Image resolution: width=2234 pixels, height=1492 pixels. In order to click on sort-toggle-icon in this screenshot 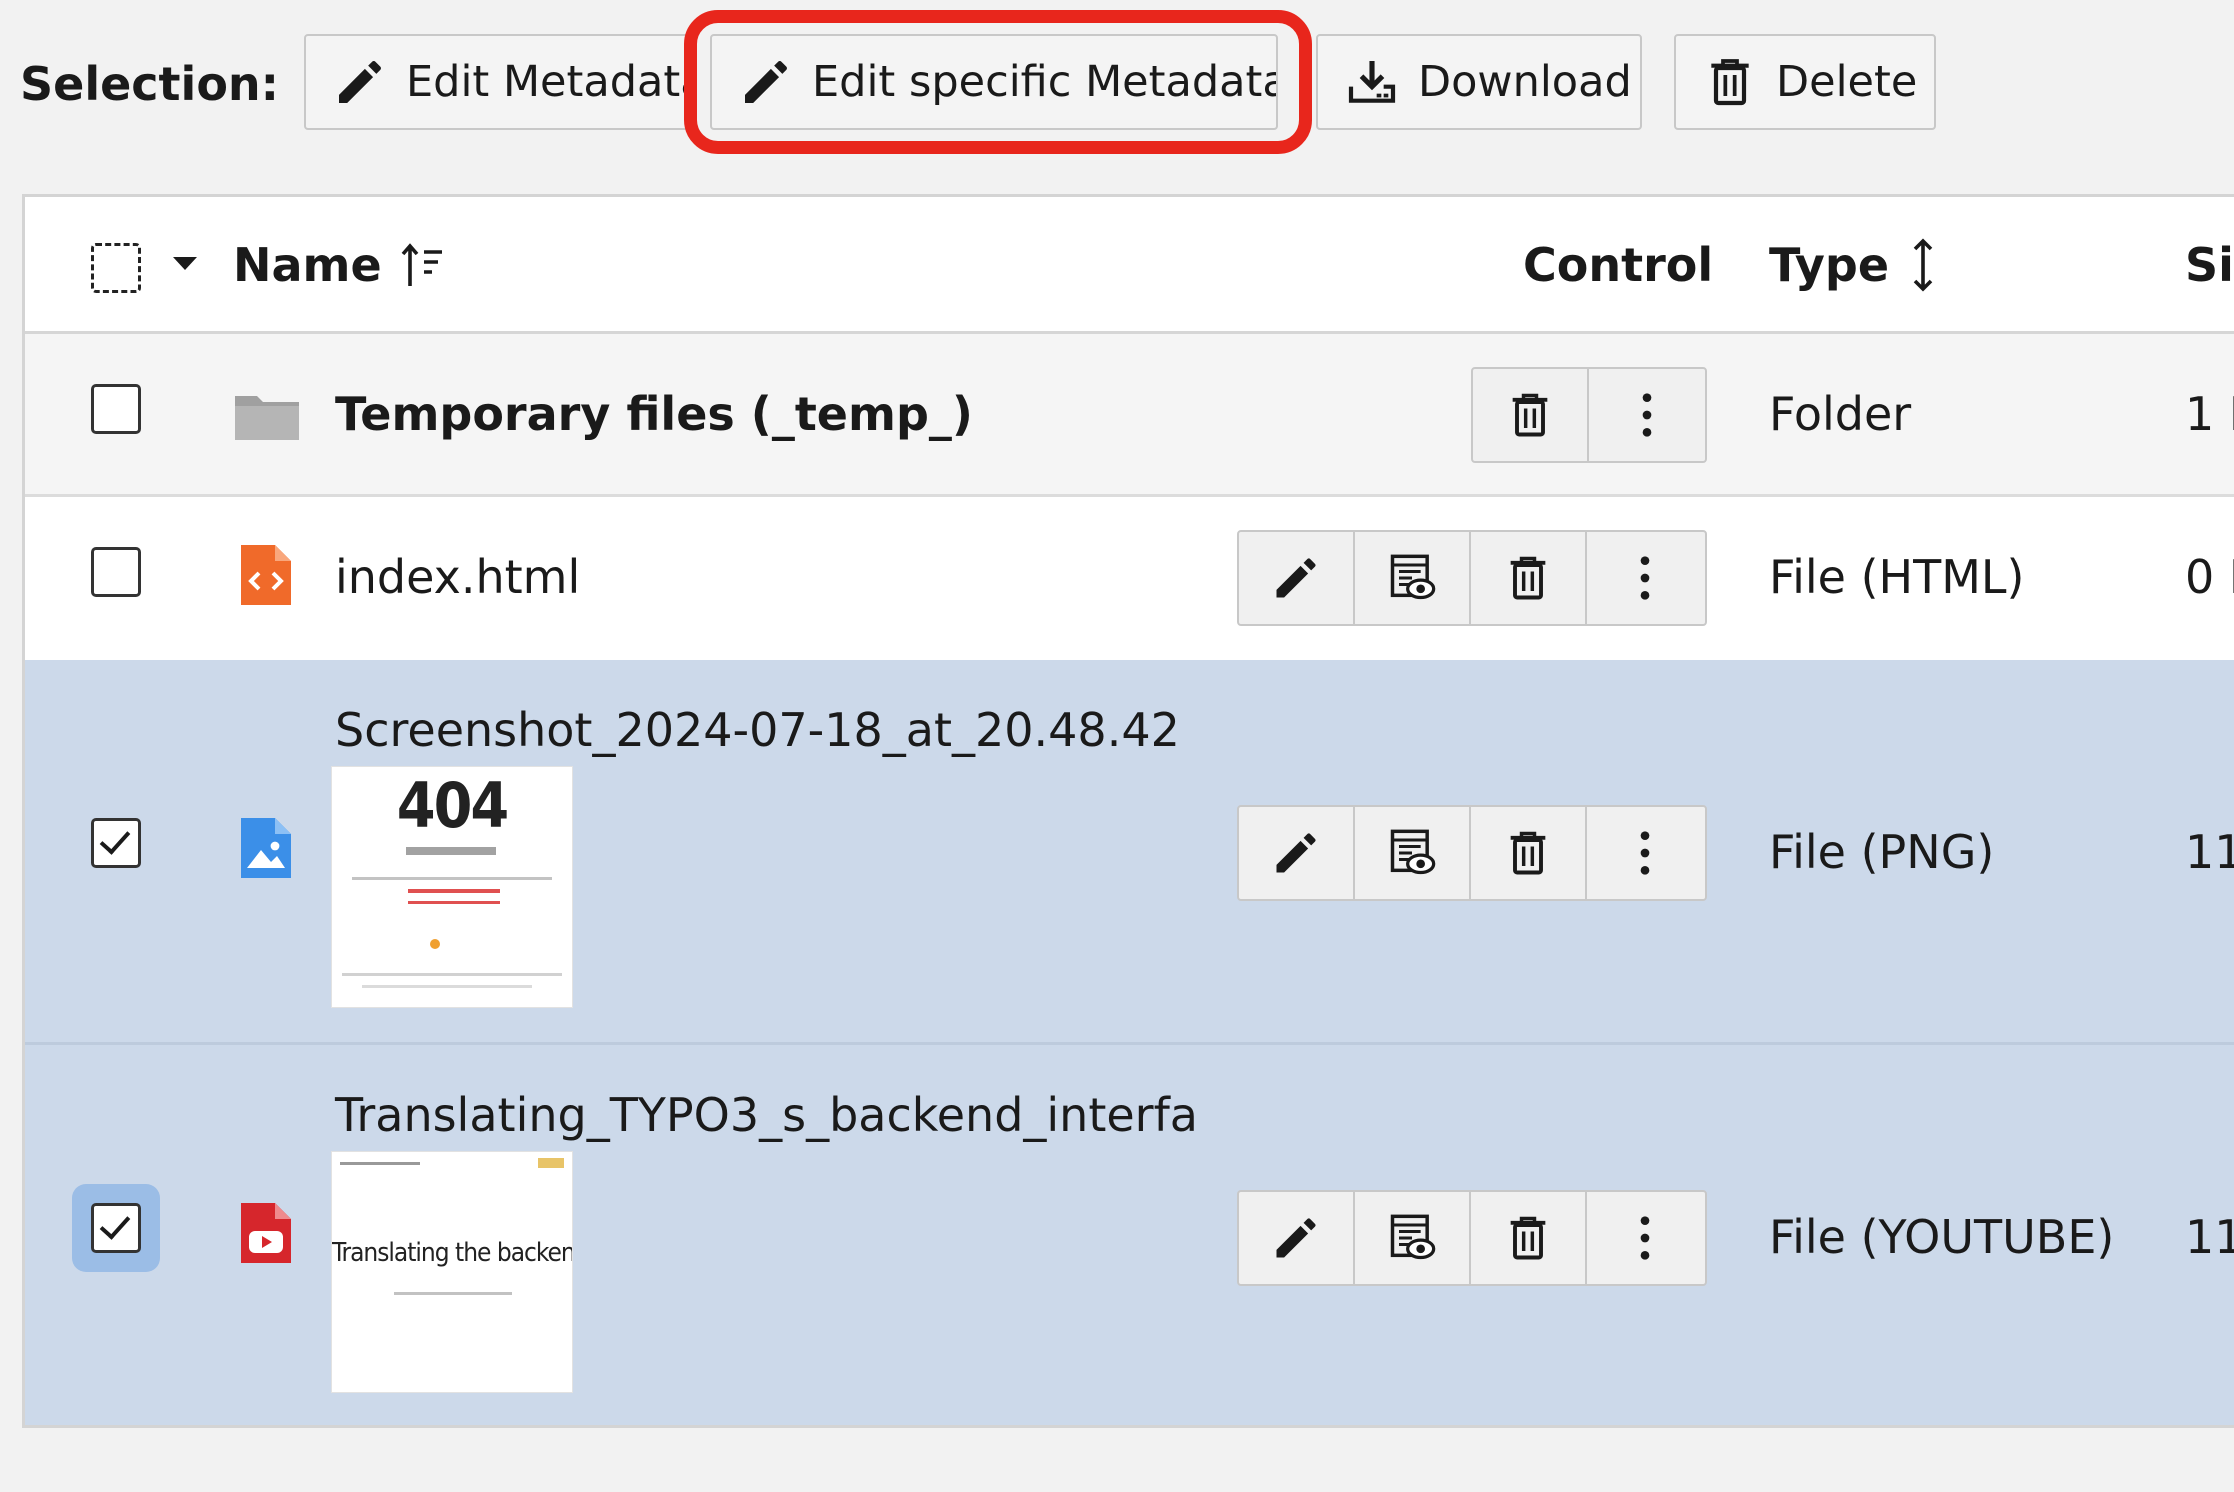, I will do `click(1923, 265)`.